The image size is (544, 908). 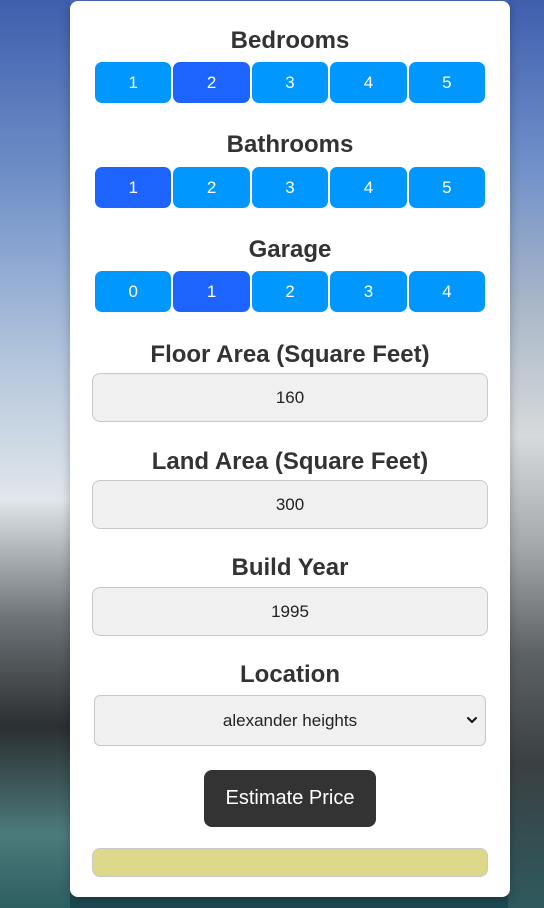 What do you see at coordinates (290, 674) in the screenshot?
I see `location-heading: Location` at bounding box center [290, 674].